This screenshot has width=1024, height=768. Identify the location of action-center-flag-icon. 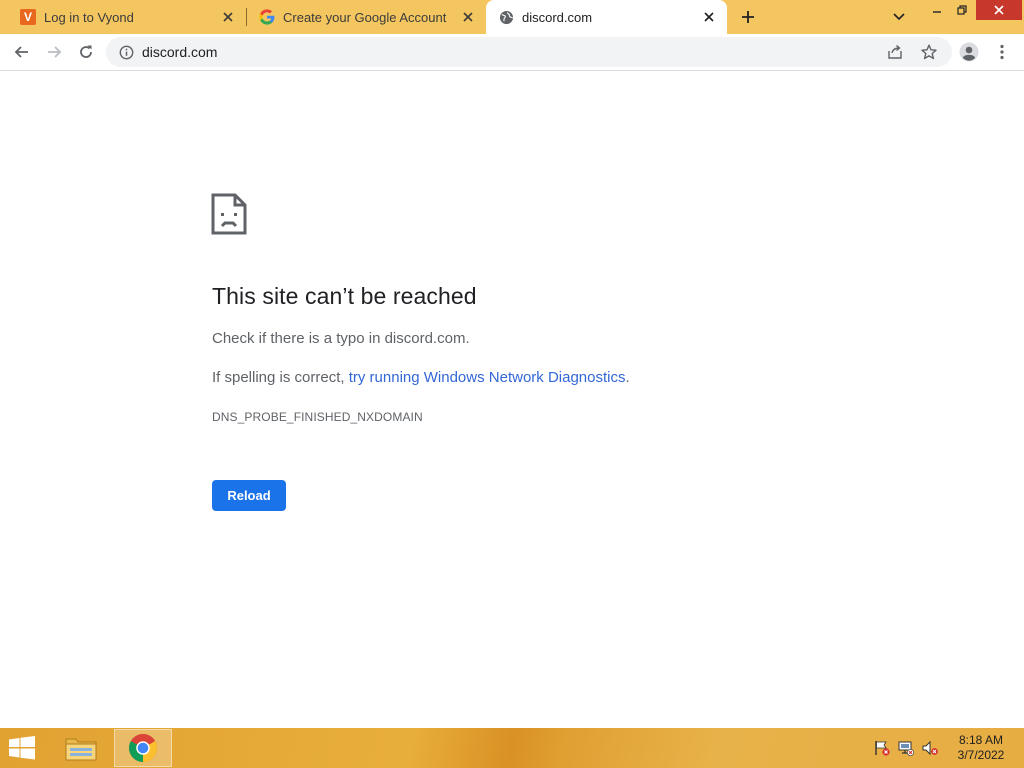
(882, 748).